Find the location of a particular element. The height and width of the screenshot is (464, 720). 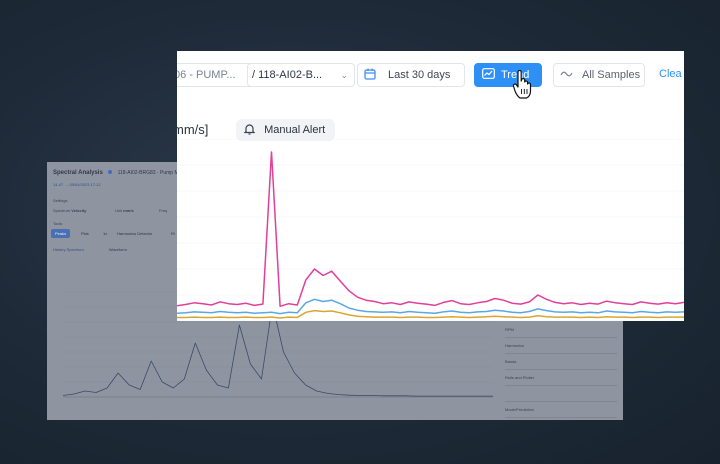

all-samples-label: All Samples is located at coordinates (611, 75).